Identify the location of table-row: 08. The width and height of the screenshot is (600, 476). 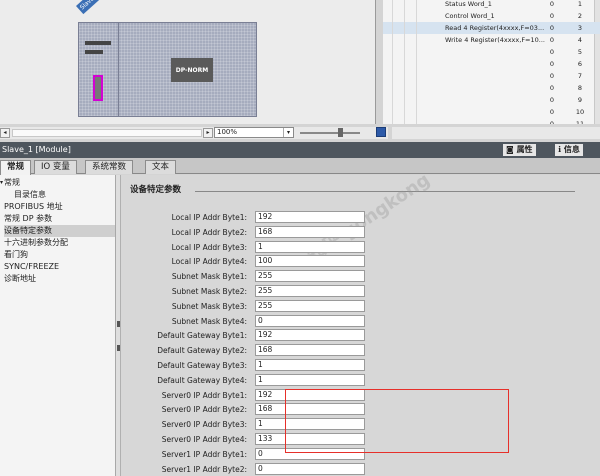
(491, 88).